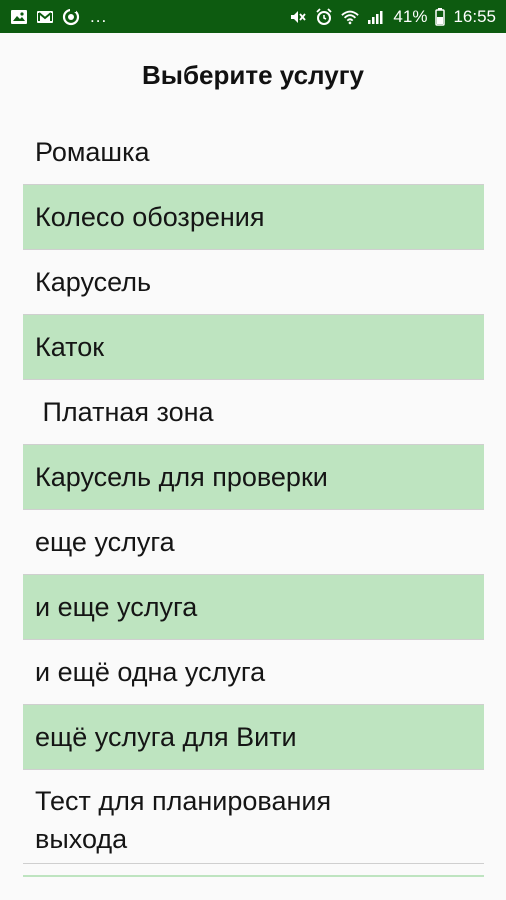 The width and height of the screenshot is (506, 900). I want to click on clock: 16:55, so click(474, 16).